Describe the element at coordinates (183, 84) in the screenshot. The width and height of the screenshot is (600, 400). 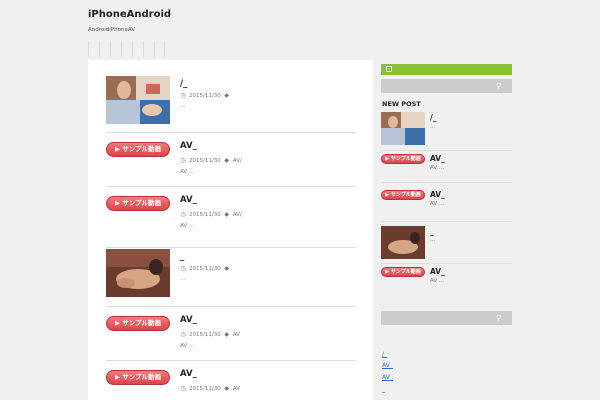
I see `post-title: /_` at that location.